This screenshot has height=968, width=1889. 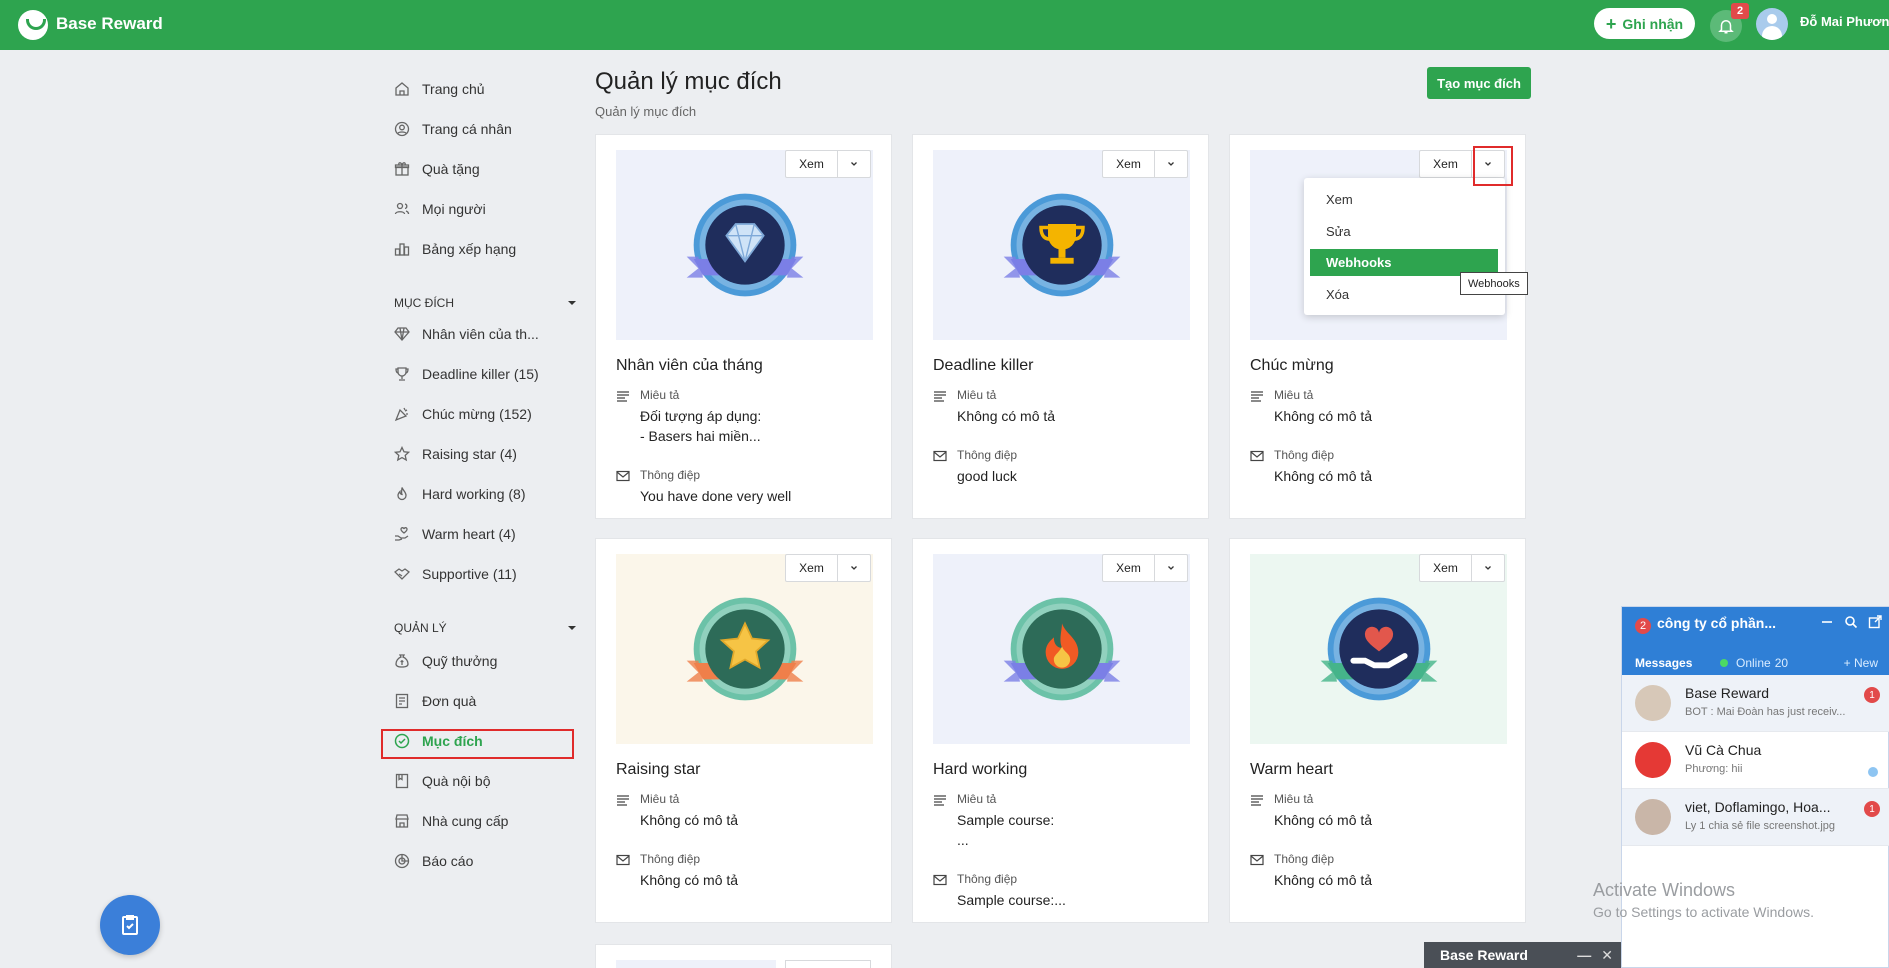 I want to click on sidebar-item-quy-thuong: Quỹ thưởng, so click(x=486, y=661).